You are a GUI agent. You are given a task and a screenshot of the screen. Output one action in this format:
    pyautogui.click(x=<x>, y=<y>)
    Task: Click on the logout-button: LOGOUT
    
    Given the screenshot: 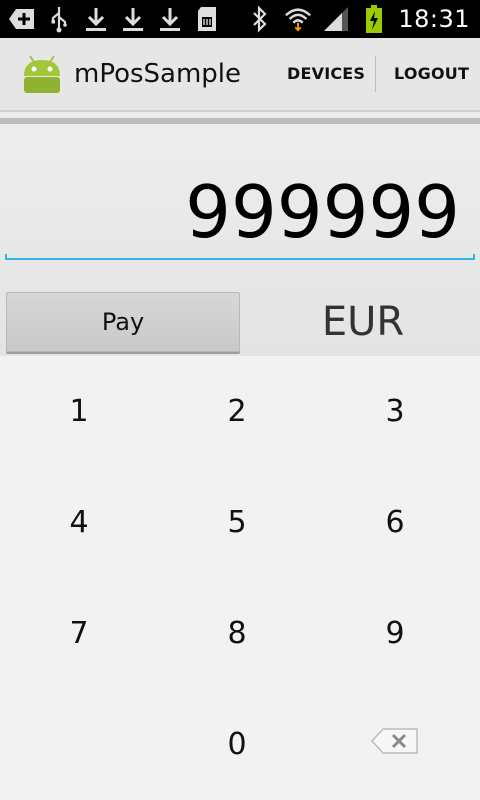 What is the action you would take?
    pyautogui.click(x=431, y=73)
    